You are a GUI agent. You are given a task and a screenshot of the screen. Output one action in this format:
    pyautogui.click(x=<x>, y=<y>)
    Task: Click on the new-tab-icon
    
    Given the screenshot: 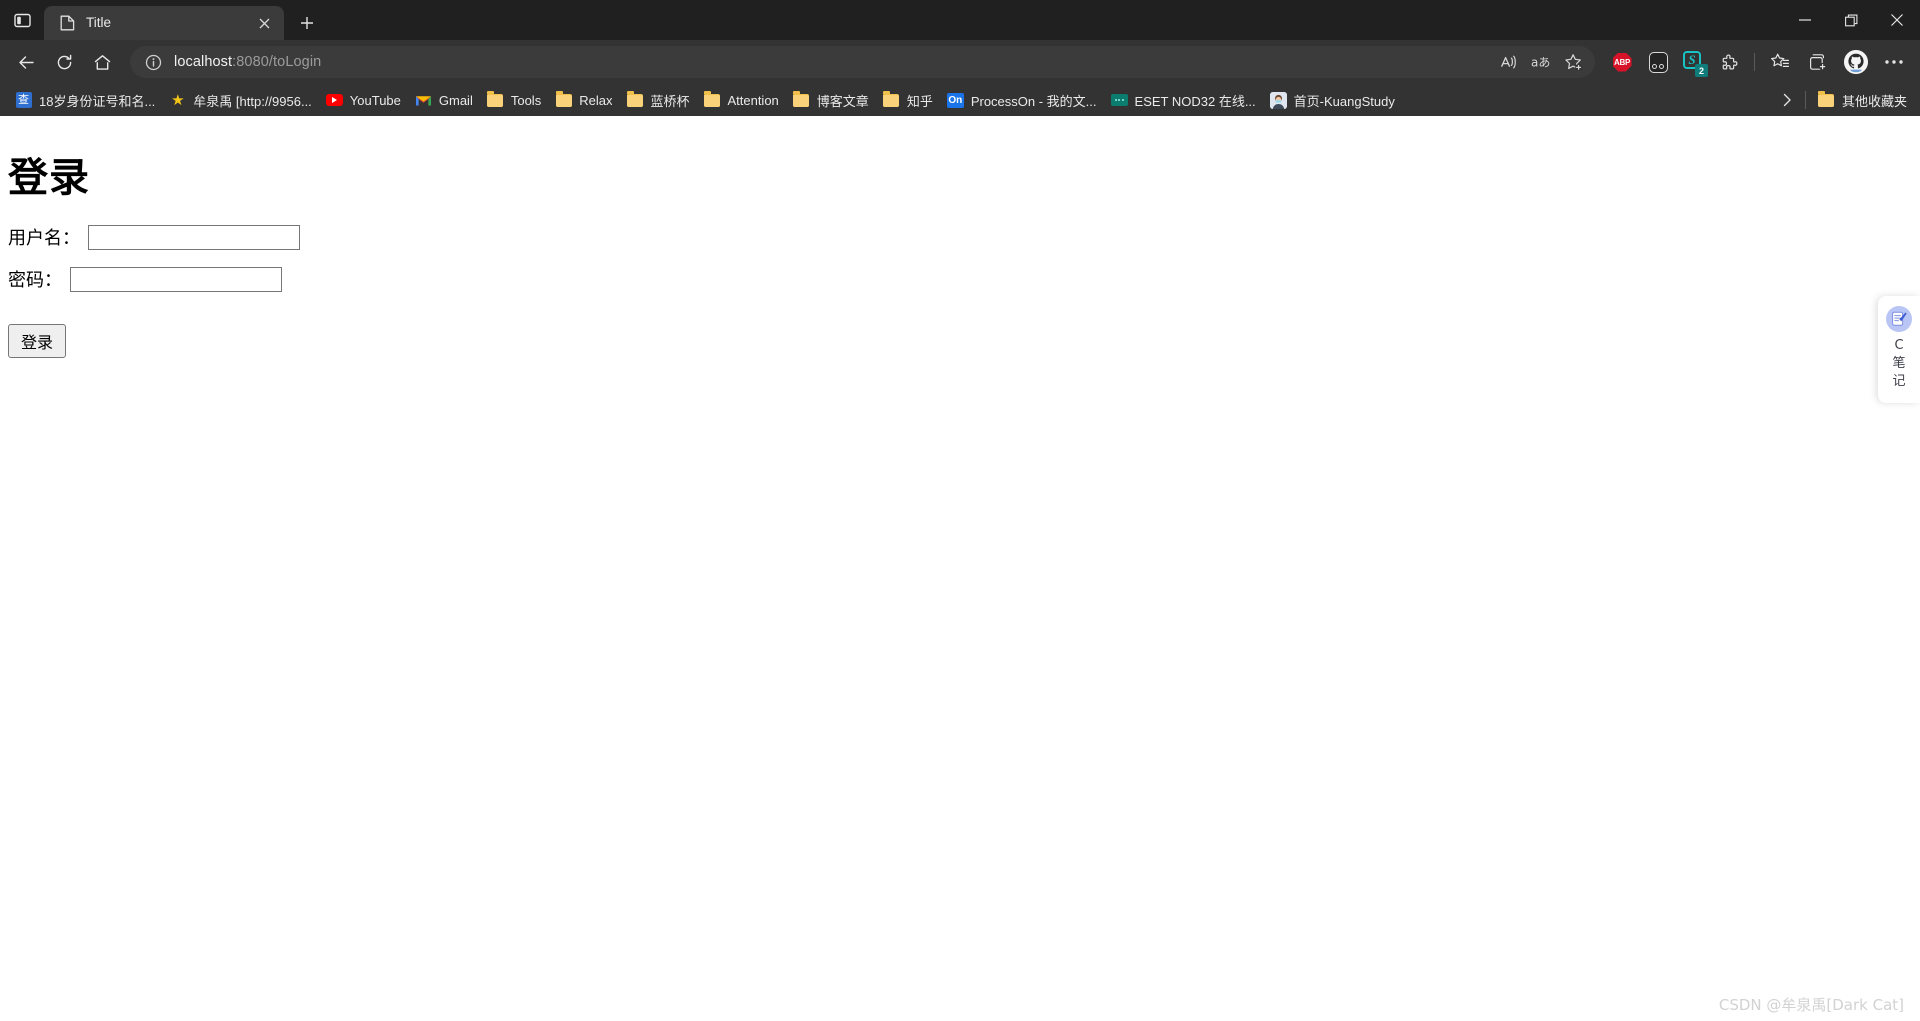 What is the action you would take?
    pyautogui.click(x=307, y=23)
    